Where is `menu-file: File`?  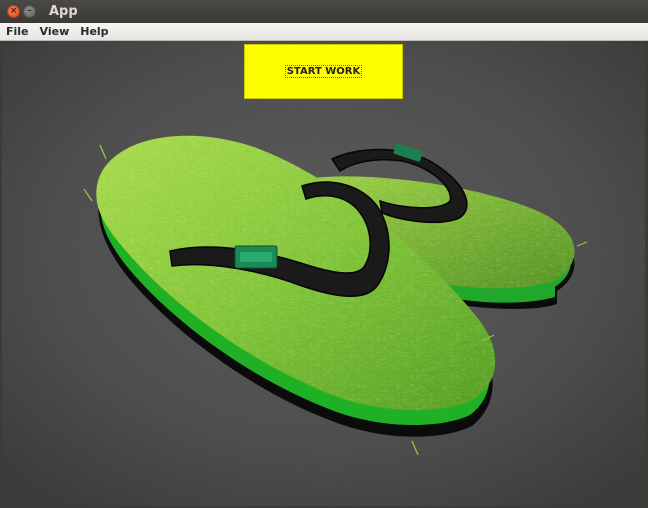
menu-file: File is located at coordinates (17, 31).